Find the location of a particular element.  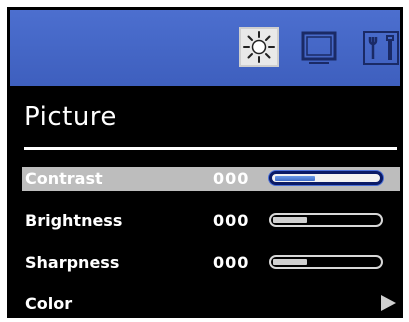

contrast-slider is located at coordinates (326, 178).